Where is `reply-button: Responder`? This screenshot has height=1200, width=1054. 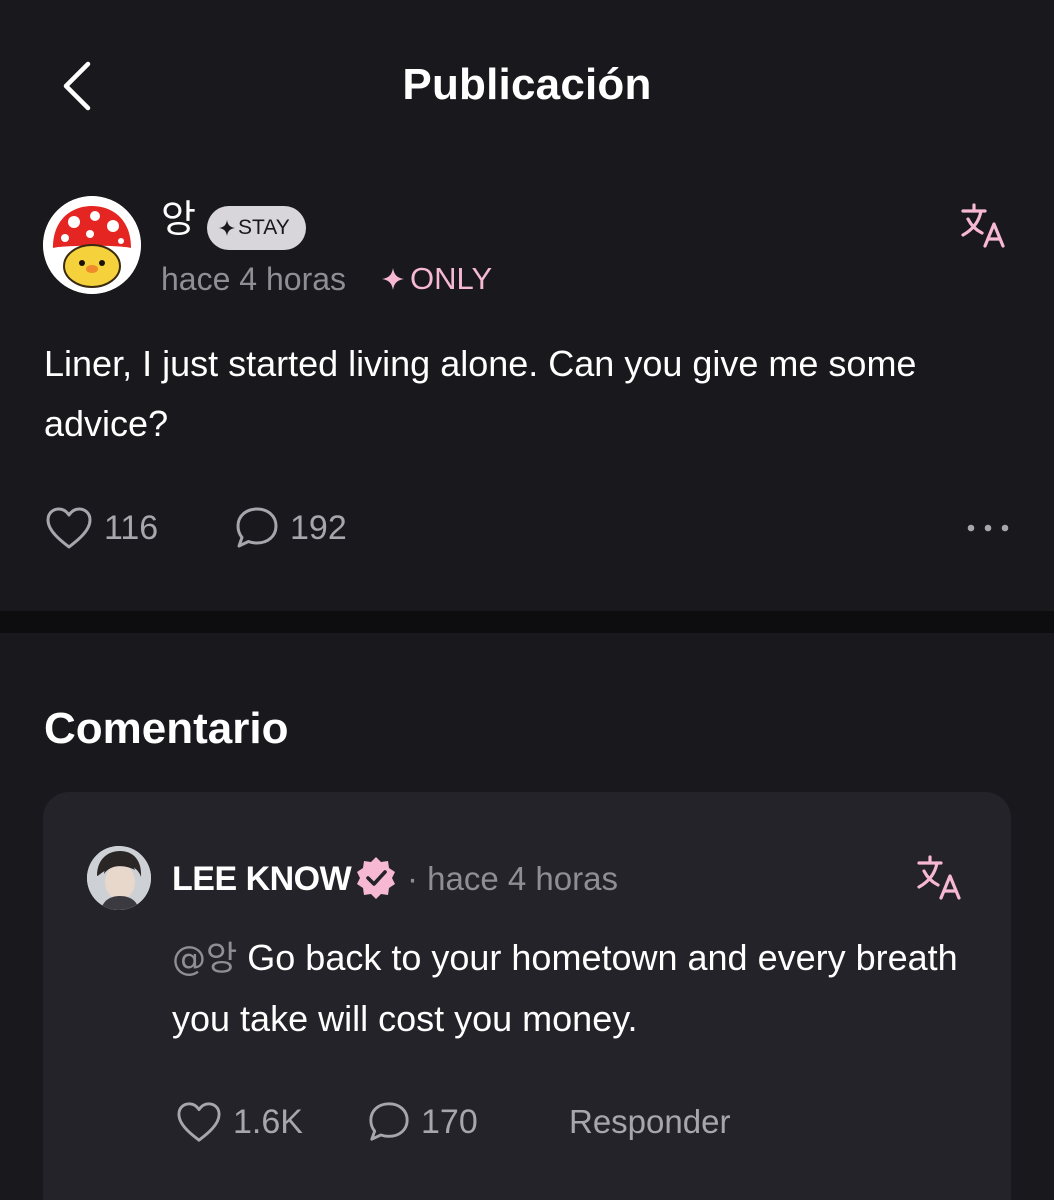 reply-button: Responder is located at coordinates (649, 1122).